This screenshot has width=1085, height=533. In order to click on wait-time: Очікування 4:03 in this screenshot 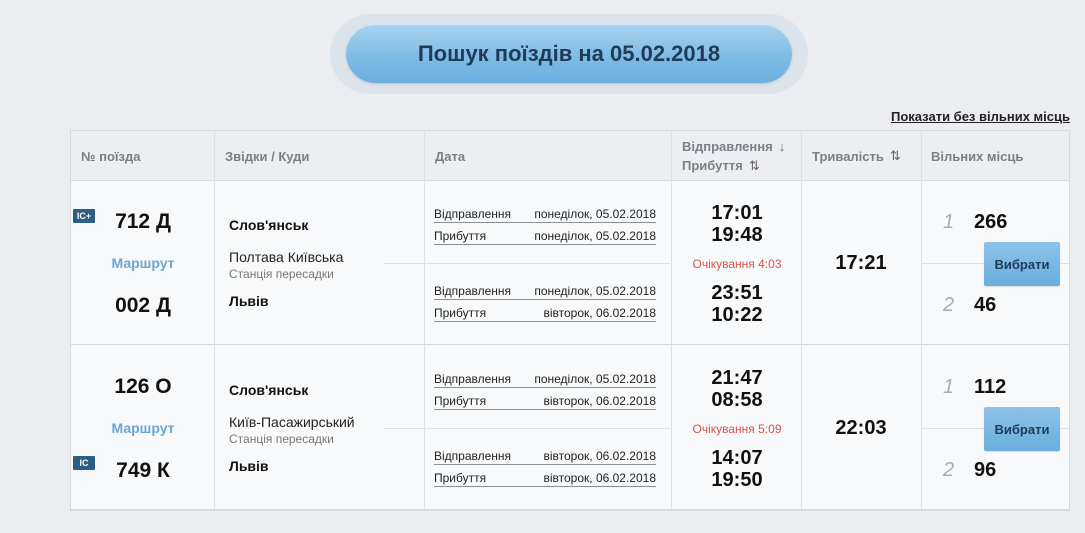, I will do `click(737, 264)`.